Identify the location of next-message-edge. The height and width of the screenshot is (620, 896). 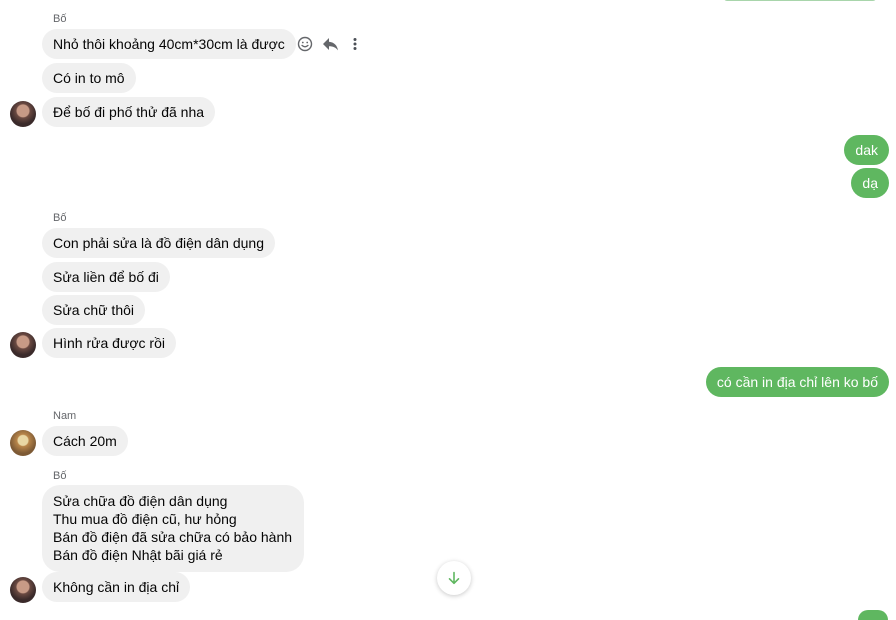
(873, 615).